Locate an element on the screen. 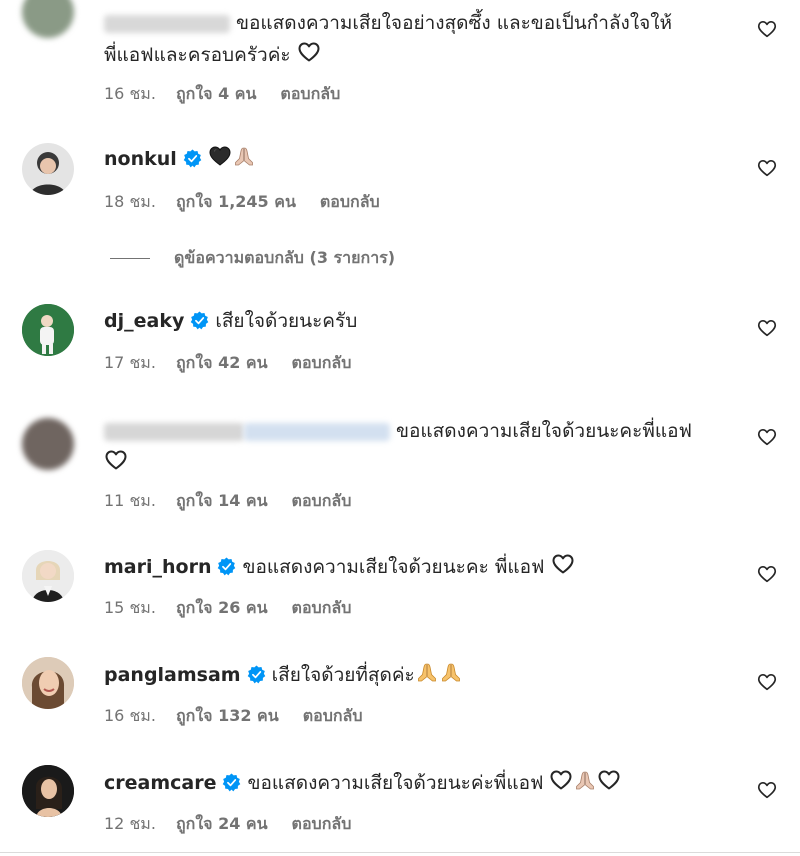 The image size is (800, 856). comment-line: panglamsam เสียใจด้วยที่สุดค่ะ is located at coordinates (417, 675).